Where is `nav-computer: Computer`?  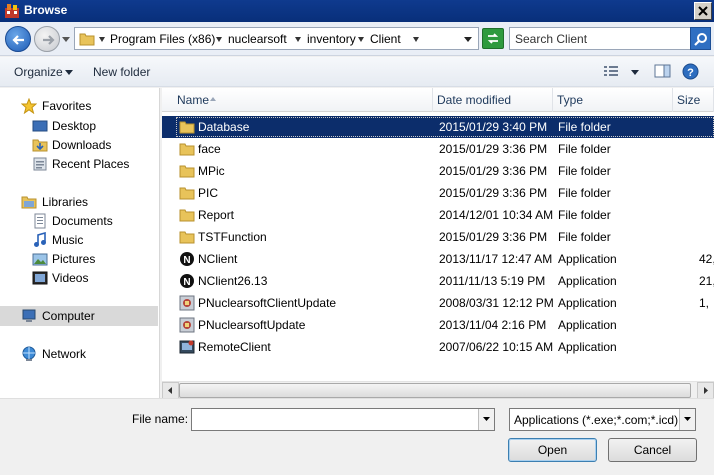
nav-computer: Computer is located at coordinates (79, 316).